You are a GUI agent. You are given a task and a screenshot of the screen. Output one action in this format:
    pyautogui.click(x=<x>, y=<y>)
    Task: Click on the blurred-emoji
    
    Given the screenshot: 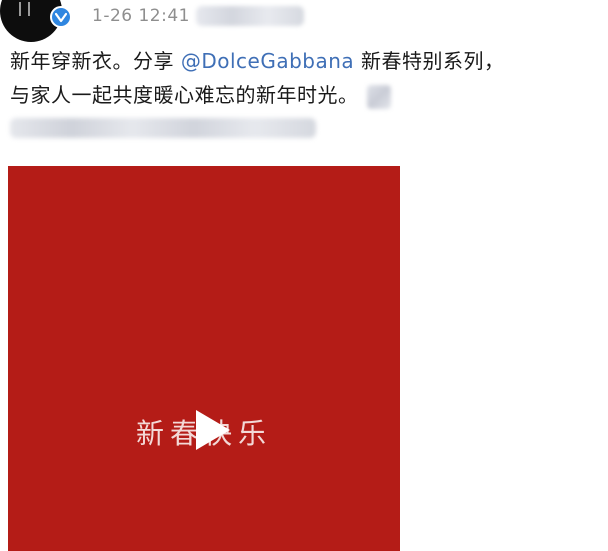 What is the action you would take?
    pyautogui.click(x=378, y=96)
    